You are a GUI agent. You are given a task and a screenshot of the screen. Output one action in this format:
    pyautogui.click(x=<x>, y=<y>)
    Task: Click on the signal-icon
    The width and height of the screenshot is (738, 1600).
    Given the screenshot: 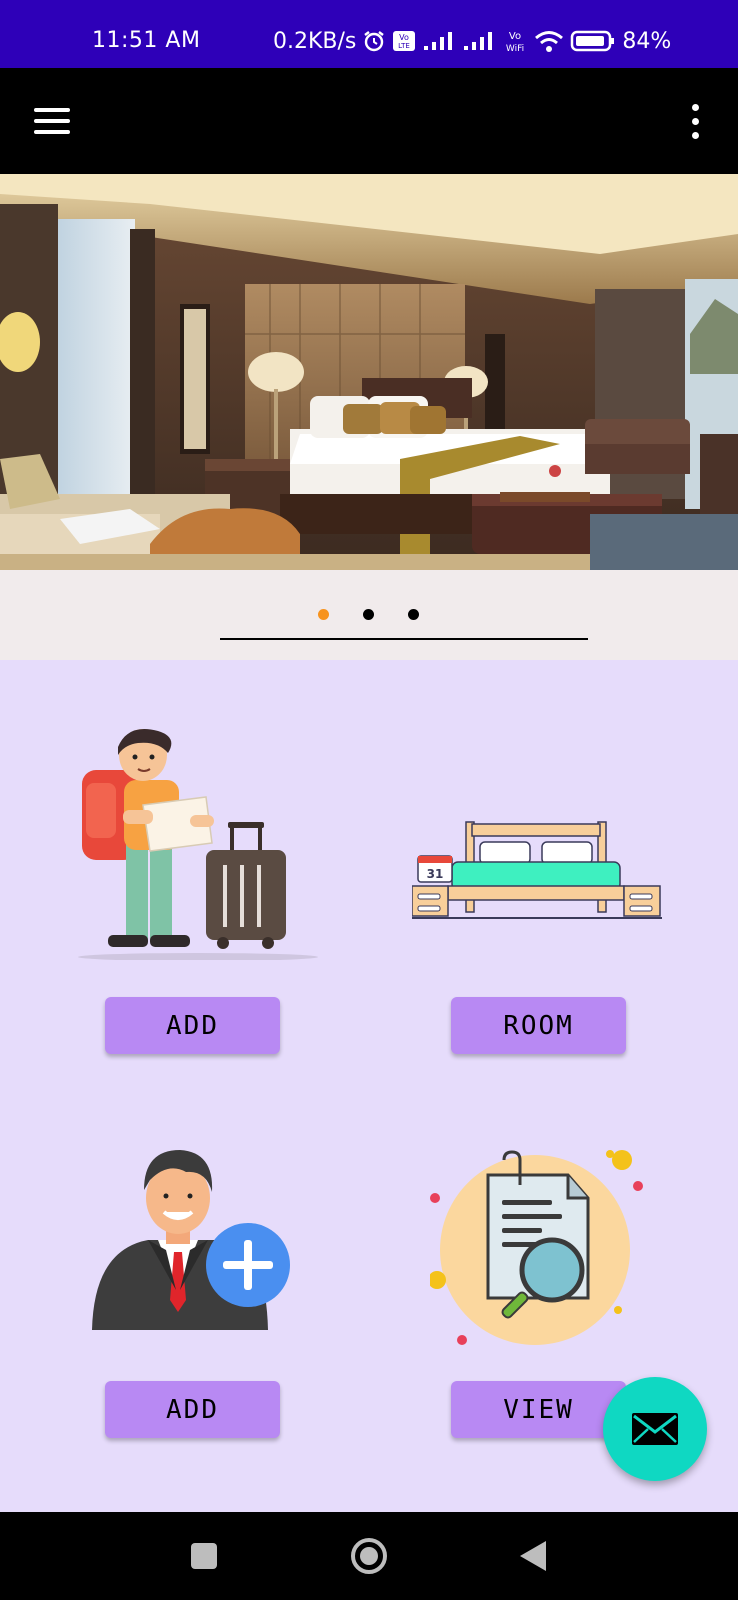 What is the action you would take?
    pyautogui.click(x=438, y=41)
    